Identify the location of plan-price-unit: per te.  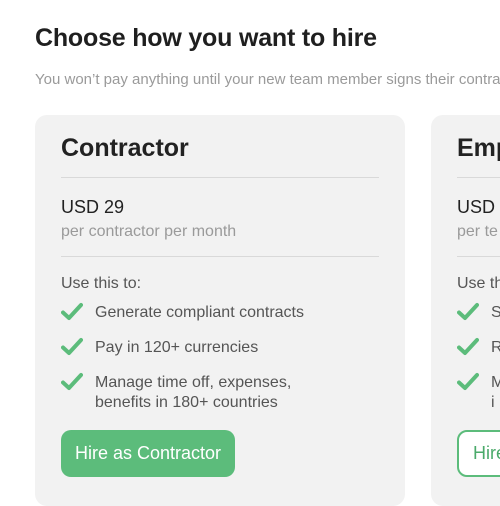
(477, 231).